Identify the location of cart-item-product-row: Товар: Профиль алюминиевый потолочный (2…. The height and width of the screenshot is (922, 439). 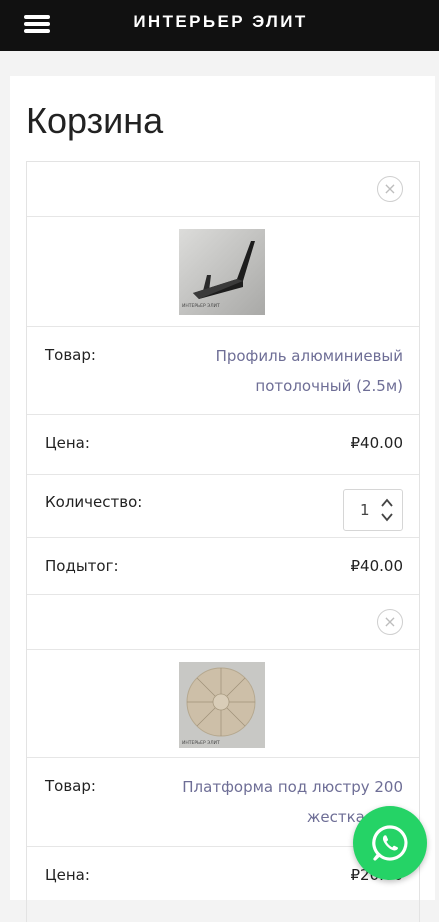
(223, 371).